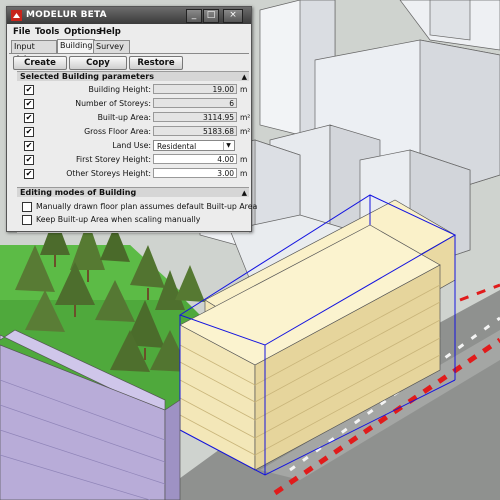  Describe the element at coordinates (129, 53) in the screenshot. I see `tab-divider` at that location.